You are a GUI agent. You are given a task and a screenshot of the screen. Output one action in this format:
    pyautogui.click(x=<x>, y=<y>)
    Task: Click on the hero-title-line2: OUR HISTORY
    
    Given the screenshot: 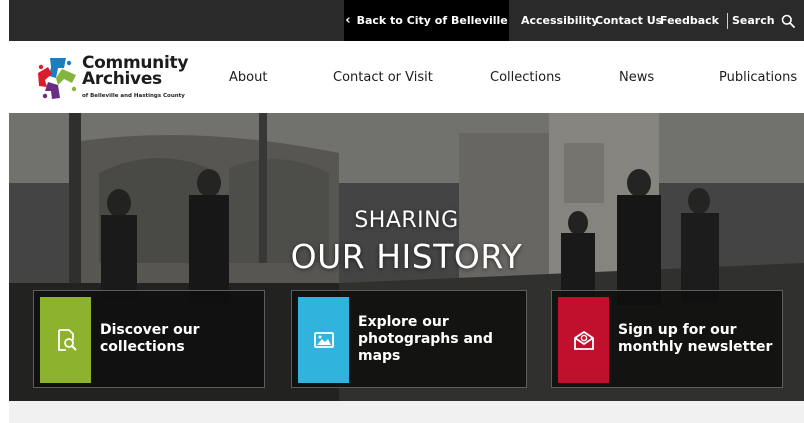 What is the action you would take?
    pyautogui.click(x=406, y=256)
    